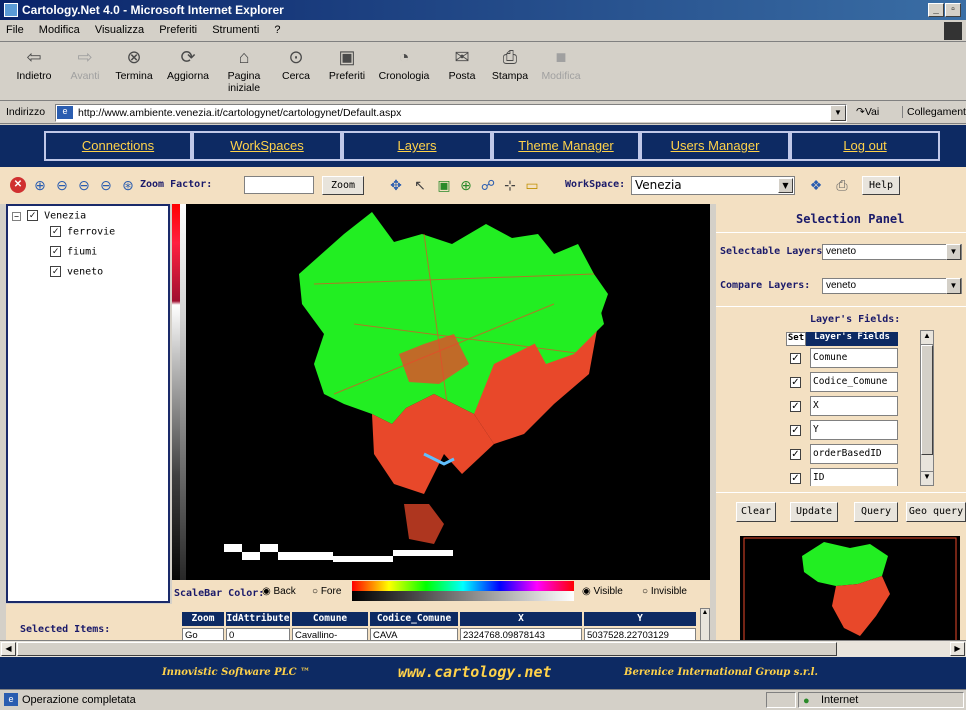 The image size is (966, 710). What do you see at coordinates (49, 216) in the screenshot?
I see `tree-root: − ✓ Venezia` at bounding box center [49, 216].